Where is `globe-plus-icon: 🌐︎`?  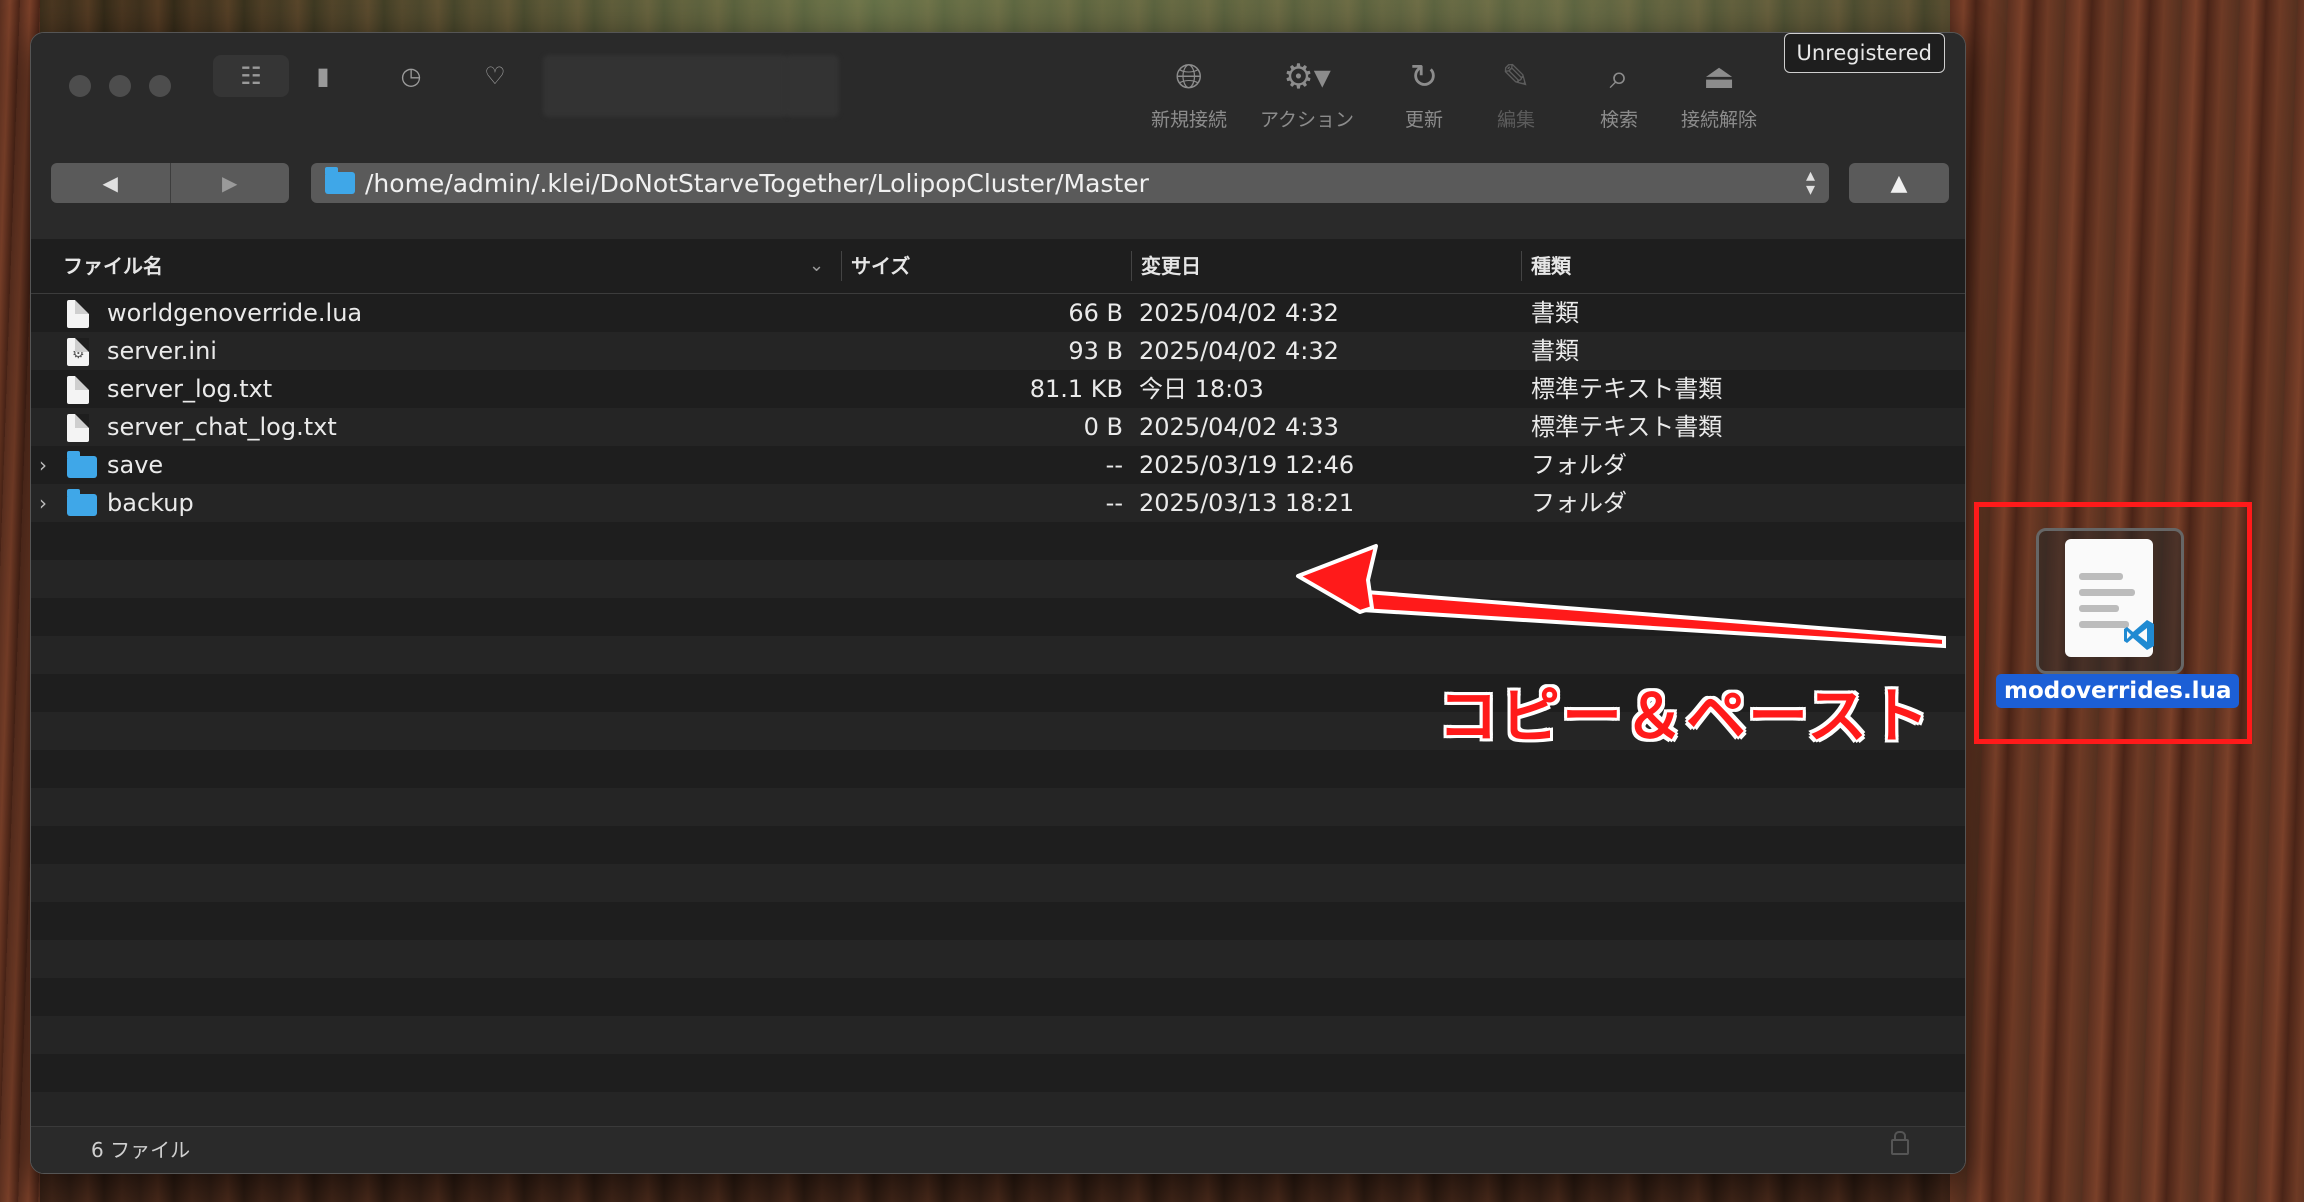
globe-plus-icon: 🌐︎ is located at coordinates (1189, 77).